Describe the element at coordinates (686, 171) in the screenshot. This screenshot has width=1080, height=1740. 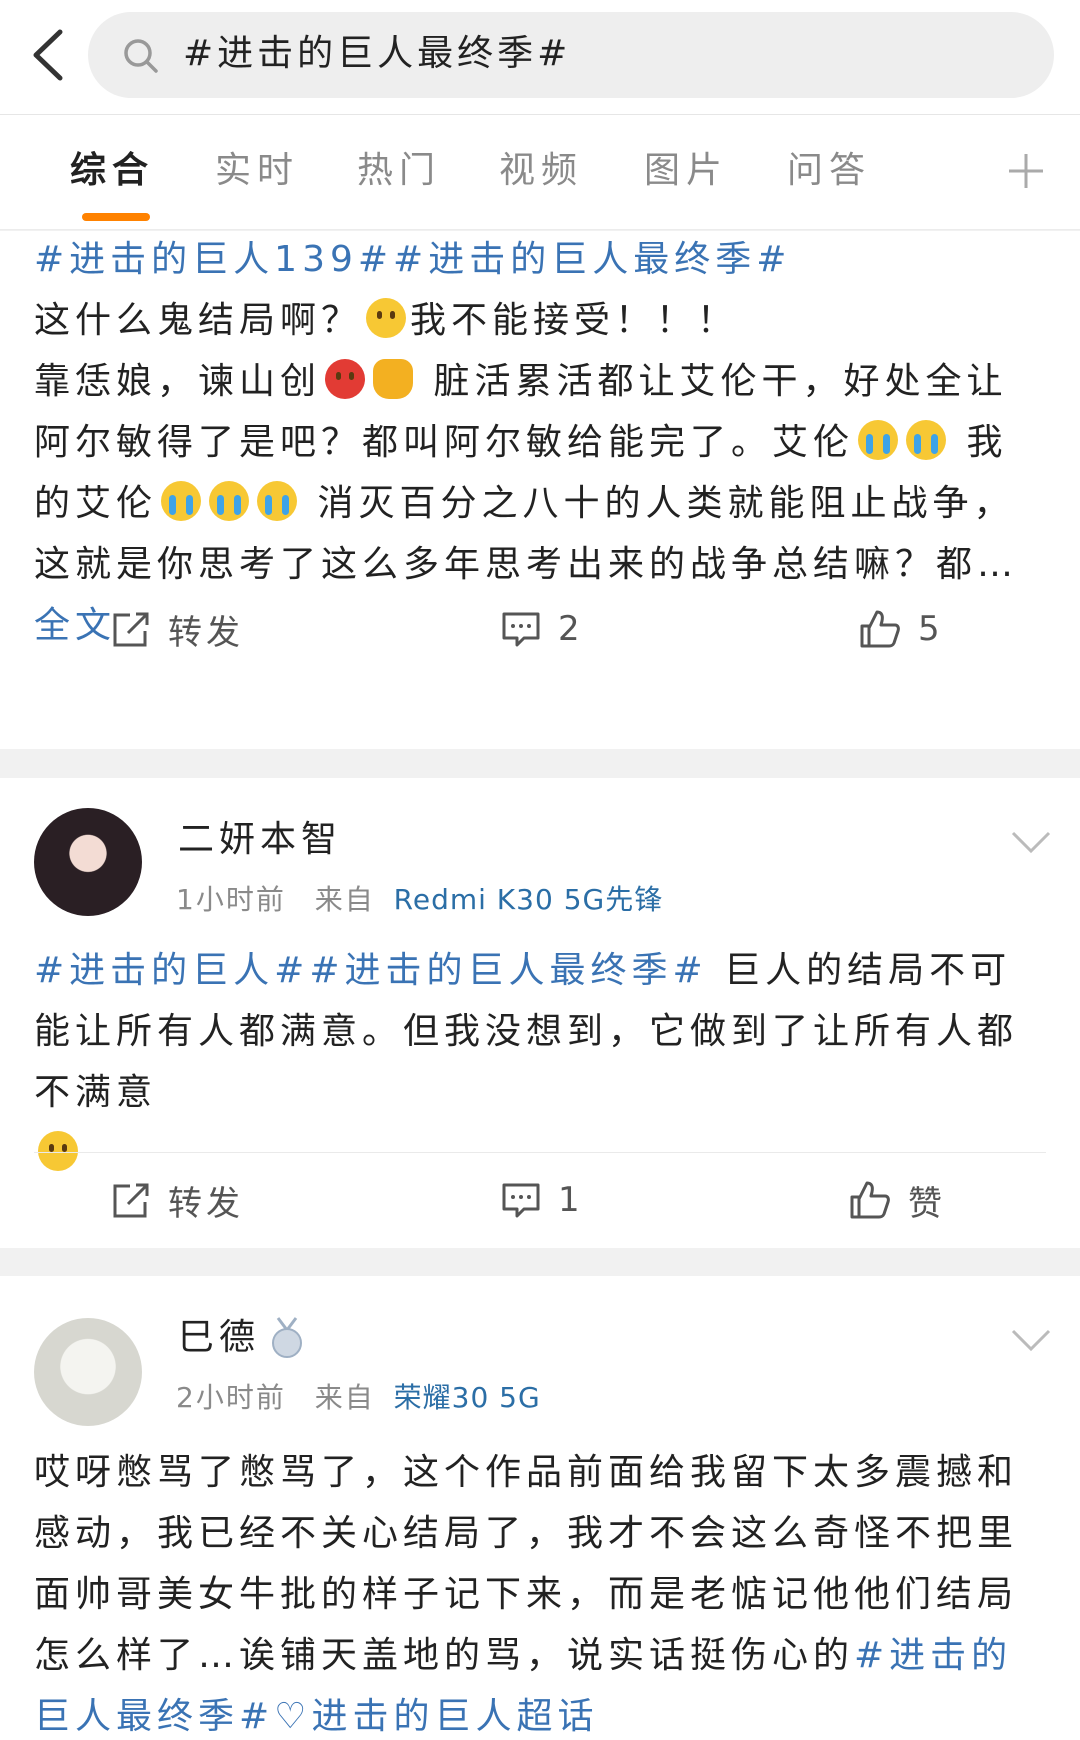
I see `tab-images: 图片` at that location.